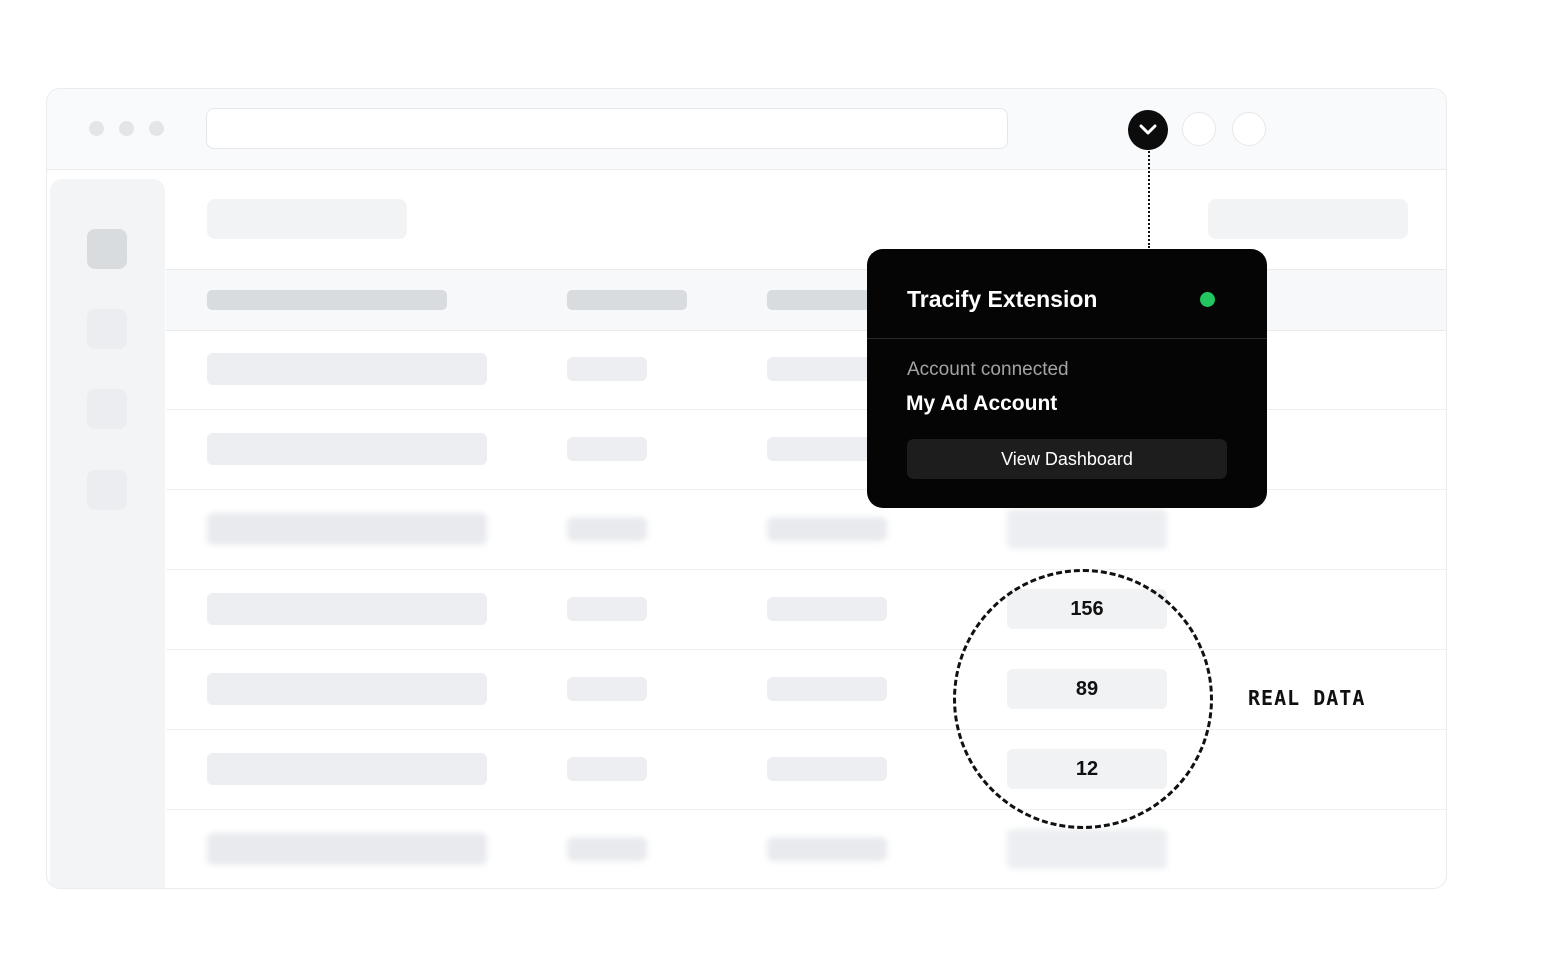 The width and height of the screenshot is (1548, 969). I want to click on toolbar-action-placeholder, so click(1308, 219).